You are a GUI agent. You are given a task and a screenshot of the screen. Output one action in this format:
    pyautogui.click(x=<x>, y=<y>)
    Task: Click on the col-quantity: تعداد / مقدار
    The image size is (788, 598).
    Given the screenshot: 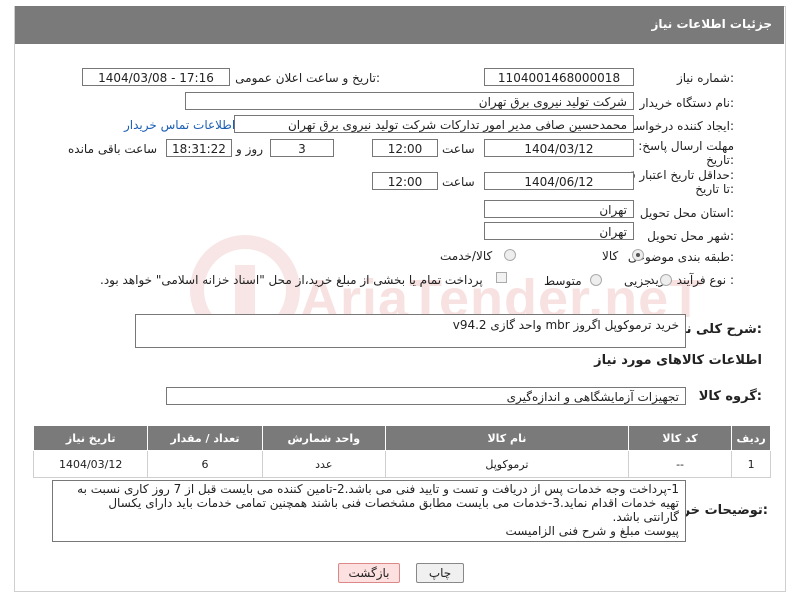 What is the action you would take?
    pyautogui.click(x=205, y=438)
    